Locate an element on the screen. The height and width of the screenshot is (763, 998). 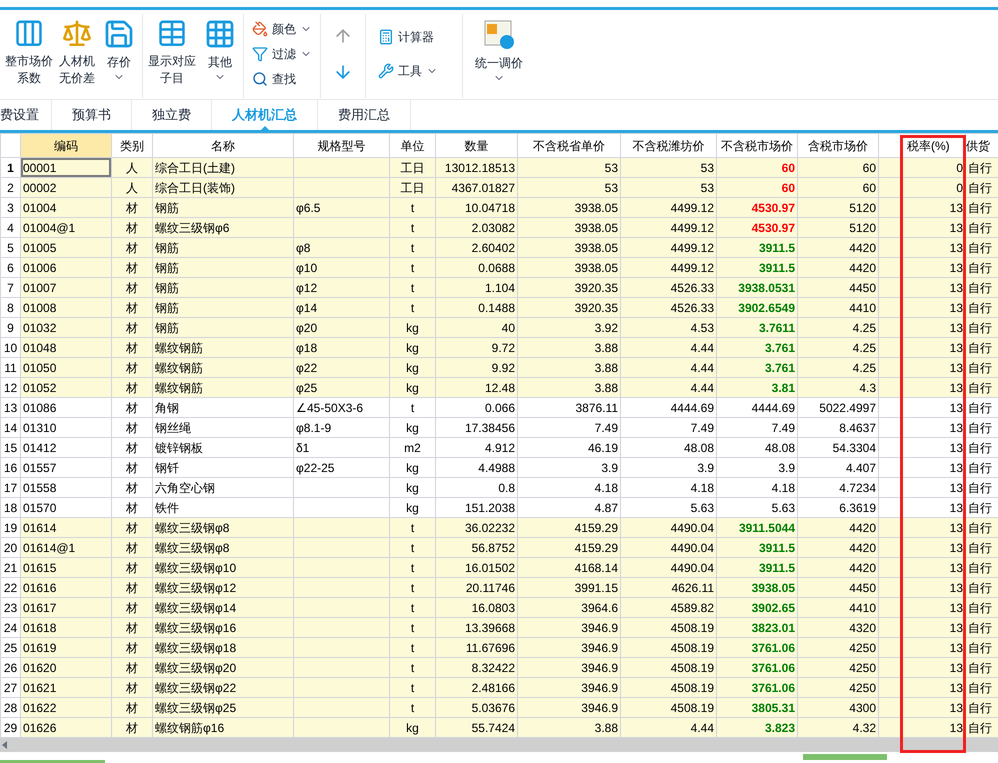
wrench-icon is located at coordinates (386, 71).